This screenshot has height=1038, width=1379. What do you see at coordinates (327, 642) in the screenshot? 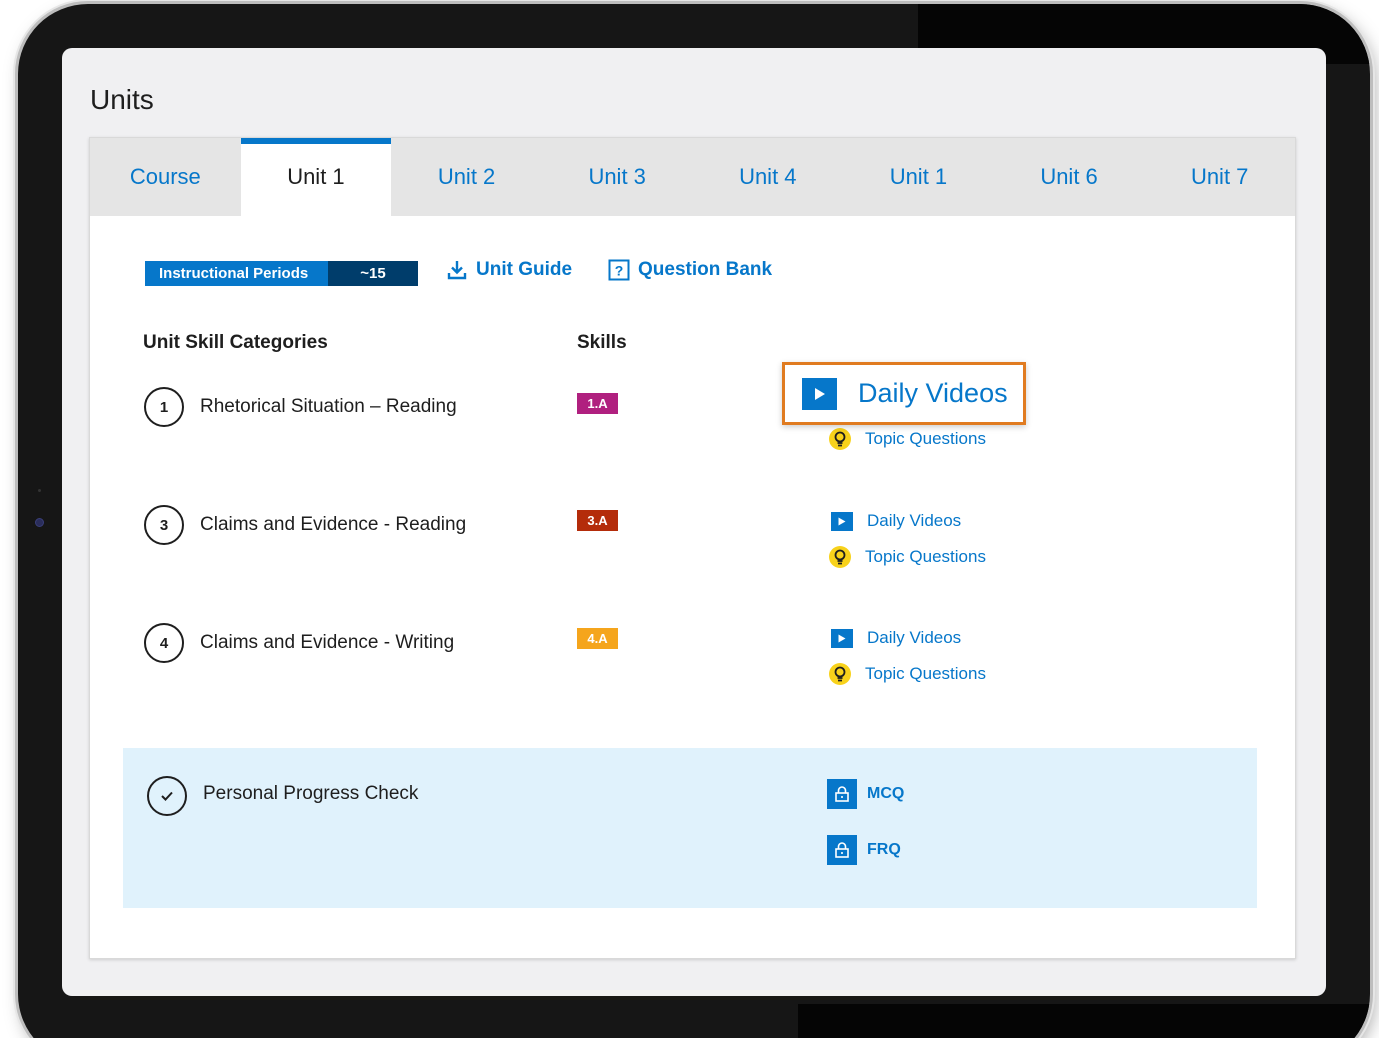
I see `category-name: Claims and Evidence - Writing` at bounding box center [327, 642].